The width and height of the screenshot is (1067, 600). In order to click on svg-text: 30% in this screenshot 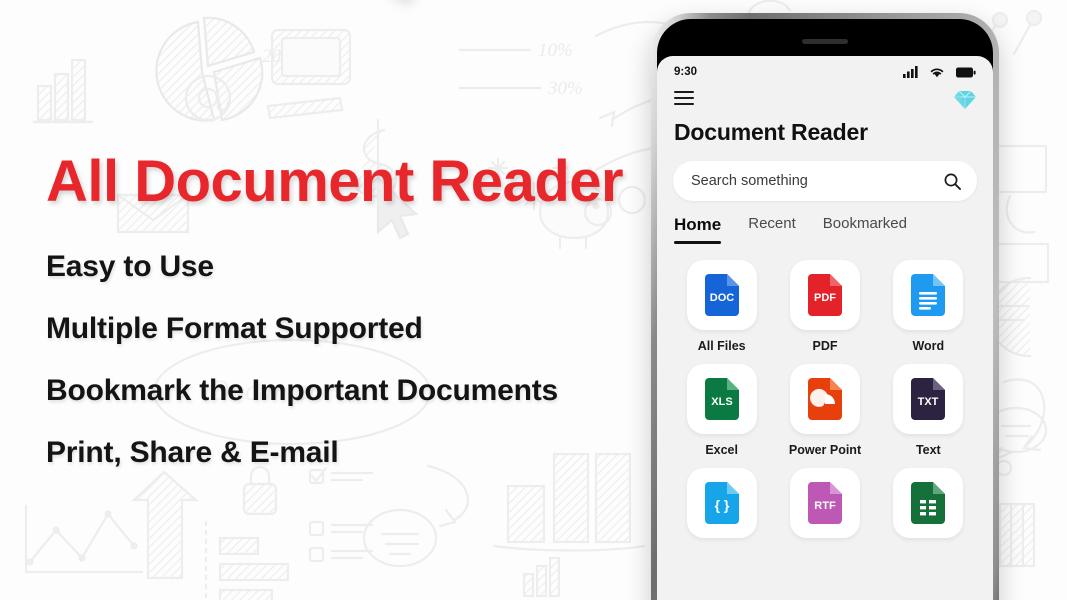, I will do `click(565, 88)`.